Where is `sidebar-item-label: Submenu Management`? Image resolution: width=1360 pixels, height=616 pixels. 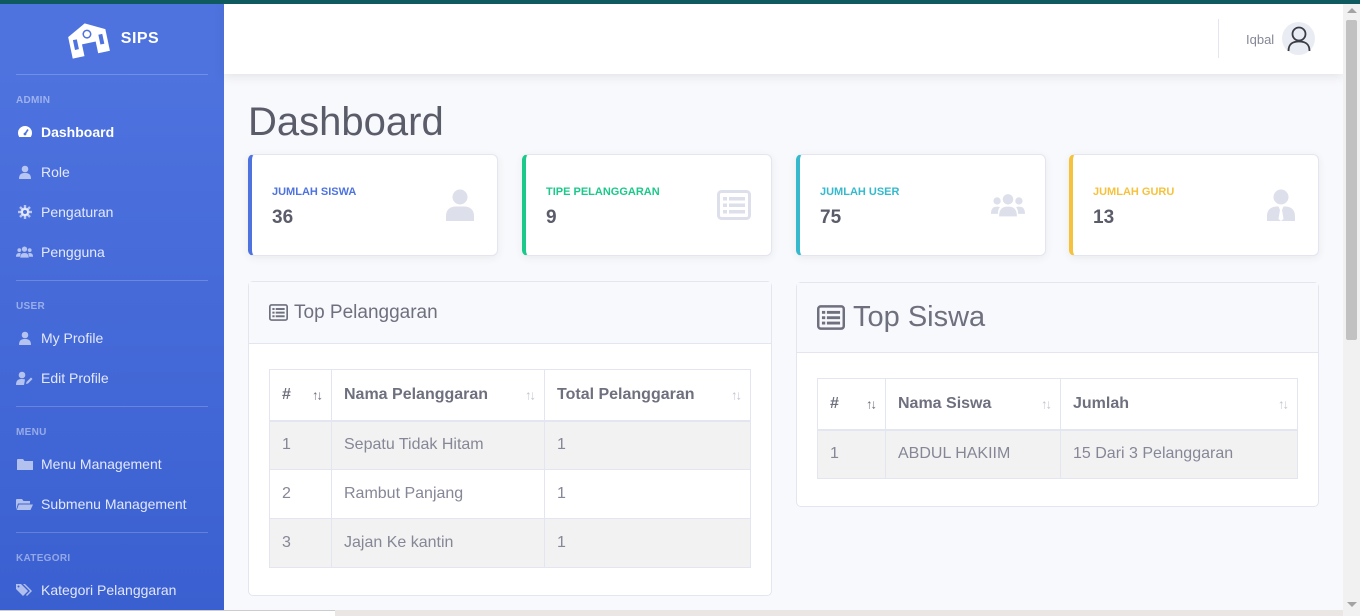
sidebar-item-label: Submenu Management is located at coordinates (114, 504).